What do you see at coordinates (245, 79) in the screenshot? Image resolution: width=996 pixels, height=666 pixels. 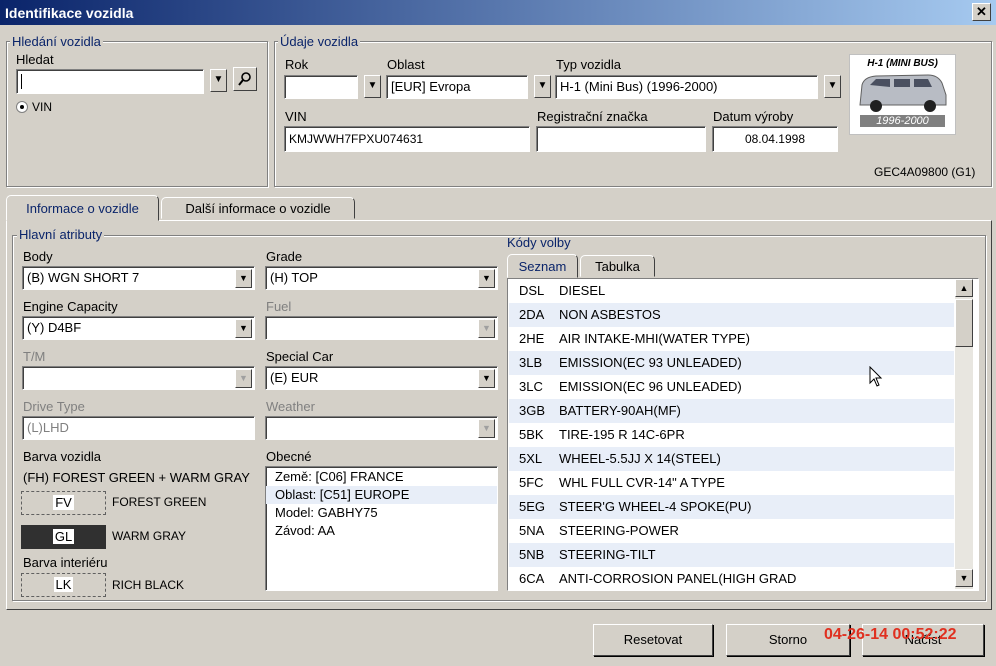 I see `search-button` at bounding box center [245, 79].